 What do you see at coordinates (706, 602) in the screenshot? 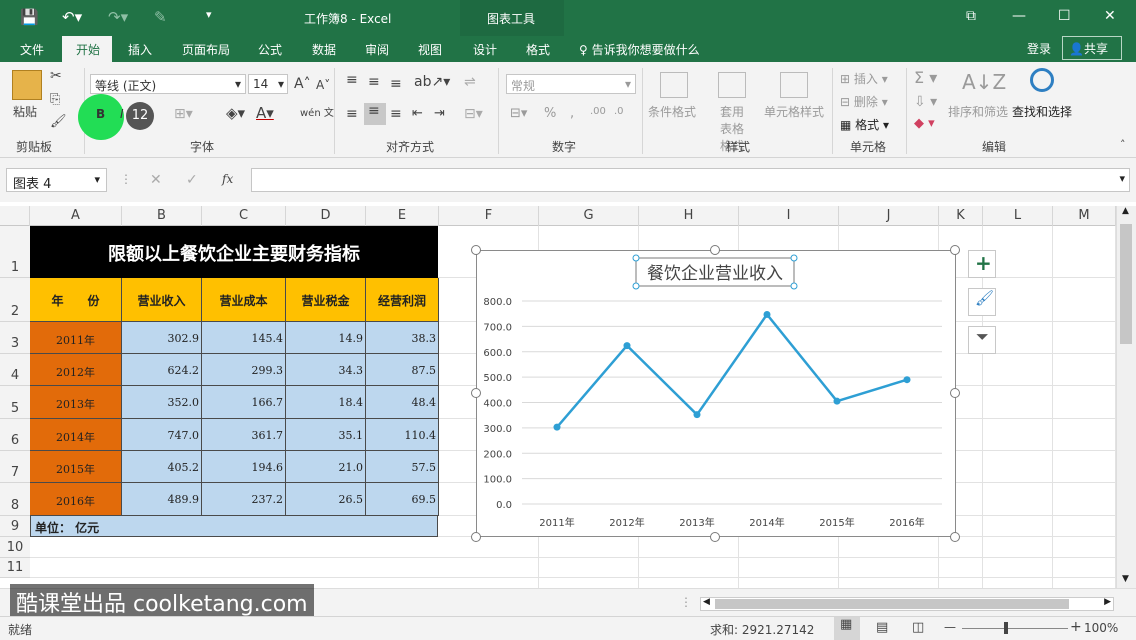
I see `scroll-left-icon: ◀` at bounding box center [706, 602].